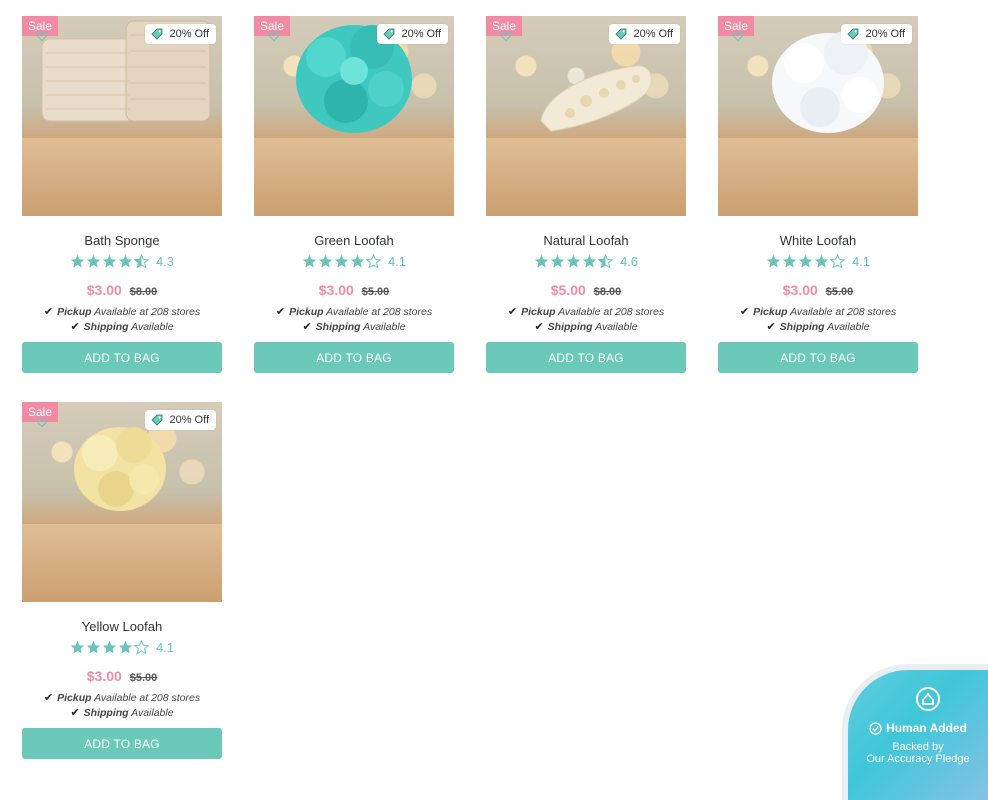 This screenshot has height=800, width=988. I want to click on pledge-title-text: Human Added, so click(926, 728).